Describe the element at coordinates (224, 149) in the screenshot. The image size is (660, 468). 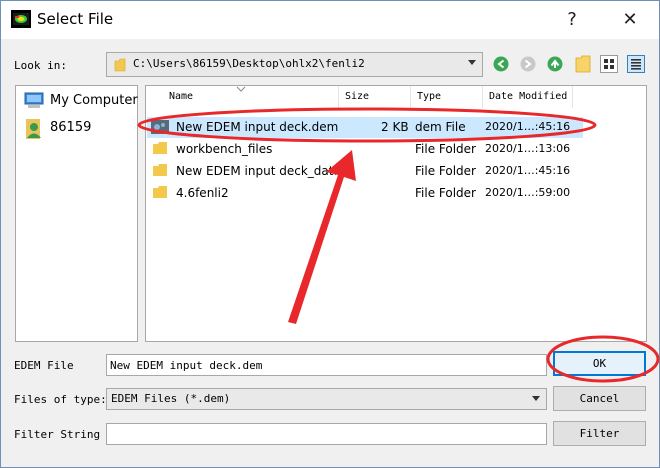
I see `file-name: workbench_files` at that location.